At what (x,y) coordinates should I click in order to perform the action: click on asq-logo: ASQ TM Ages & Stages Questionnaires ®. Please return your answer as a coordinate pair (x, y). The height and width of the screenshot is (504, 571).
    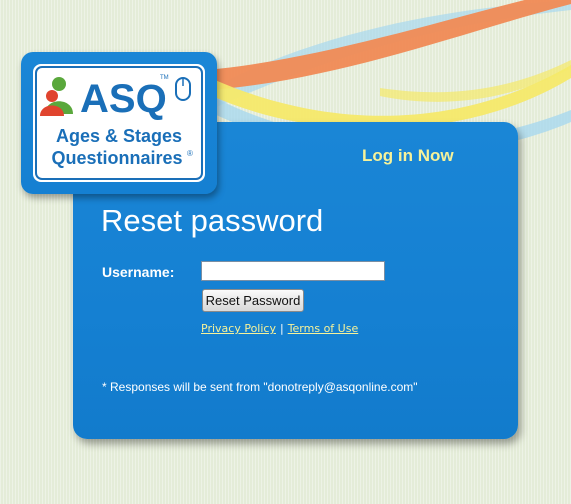
    Looking at the image, I should click on (119, 123).